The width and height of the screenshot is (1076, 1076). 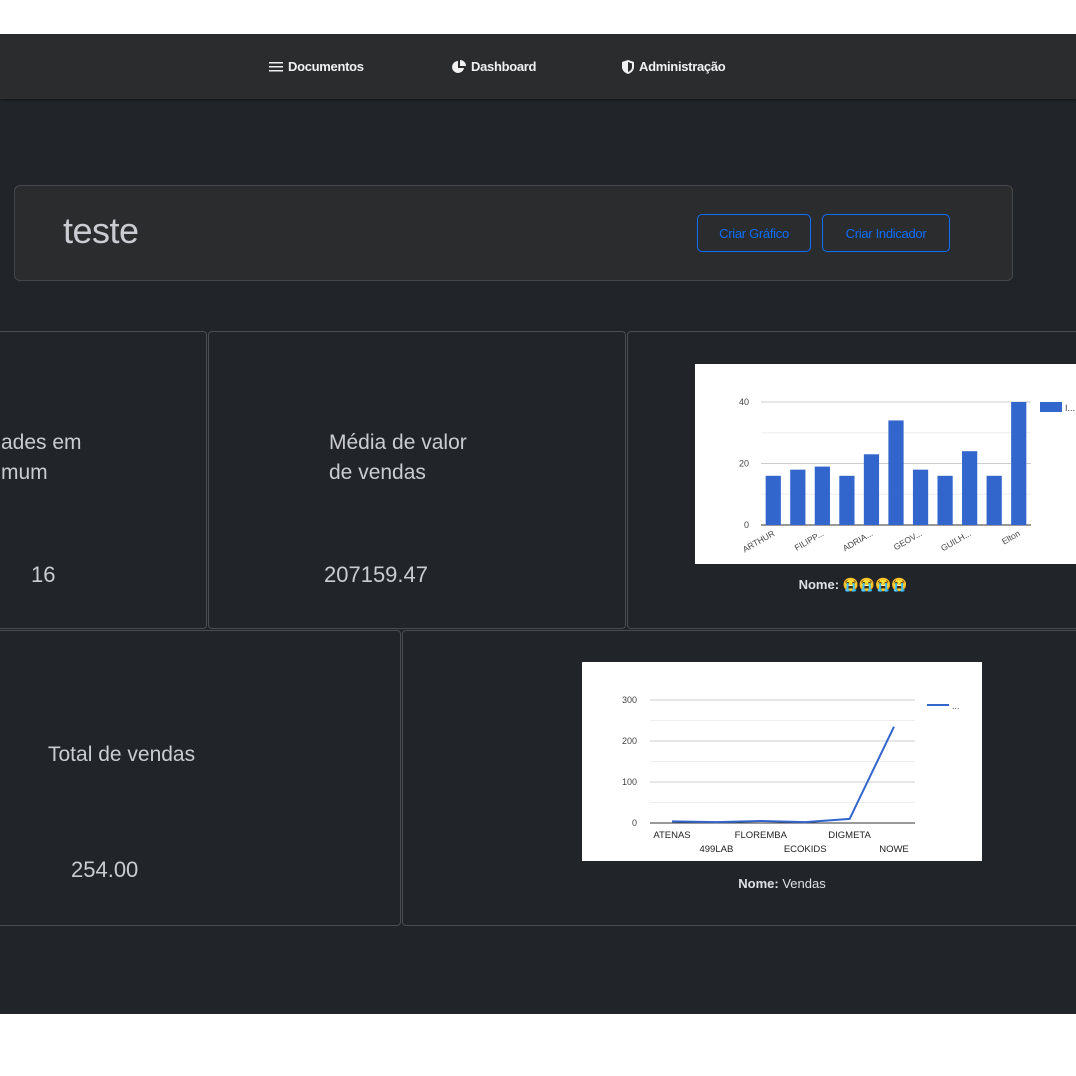 I want to click on dashboard-header-card: teste Criar Gráfico Criar Indicador, so click(x=513, y=233).